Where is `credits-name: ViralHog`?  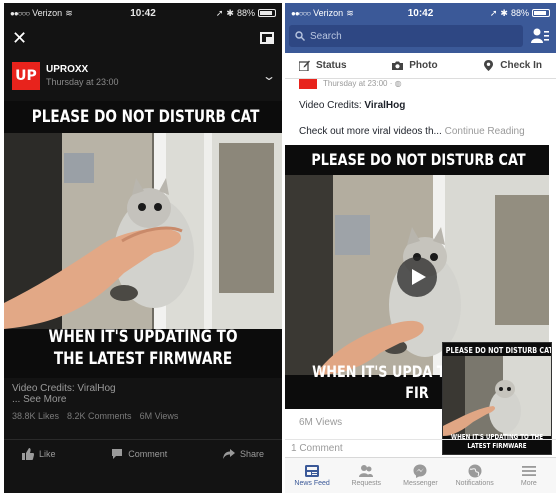
credits-name: ViralHog is located at coordinates (384, 105).